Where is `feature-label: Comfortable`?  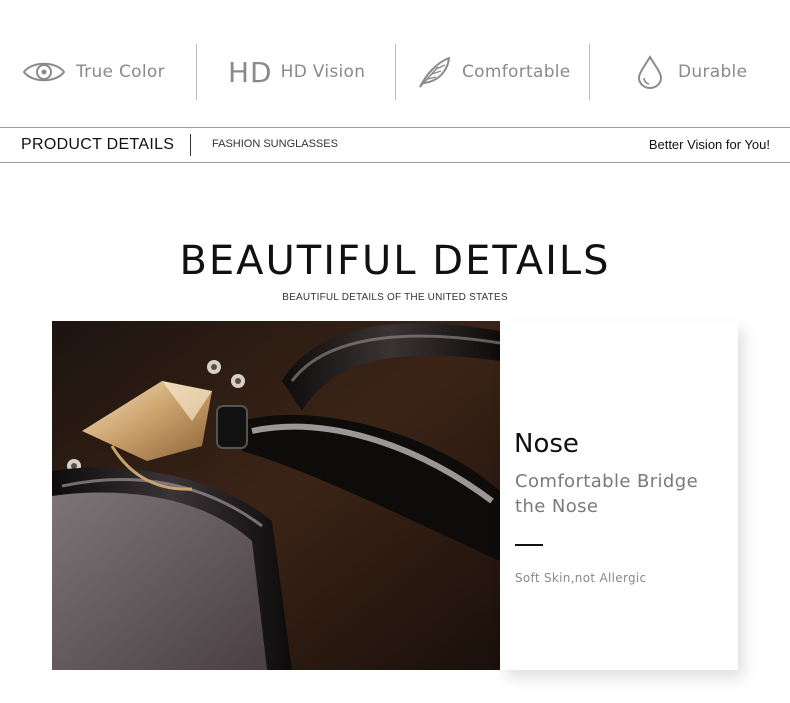 feature-label: Comfortable is located at coordinates (516, 72).